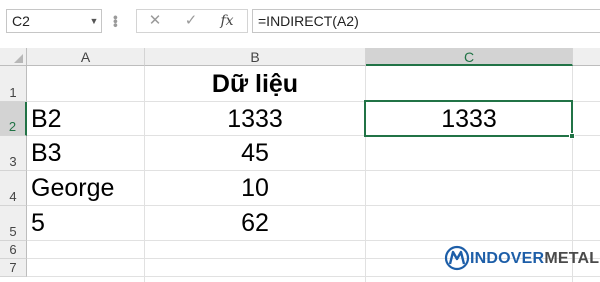 The height and width of the screenshot is (282, 600). I want to click on logo-emblem-icon, so click(457, 258).